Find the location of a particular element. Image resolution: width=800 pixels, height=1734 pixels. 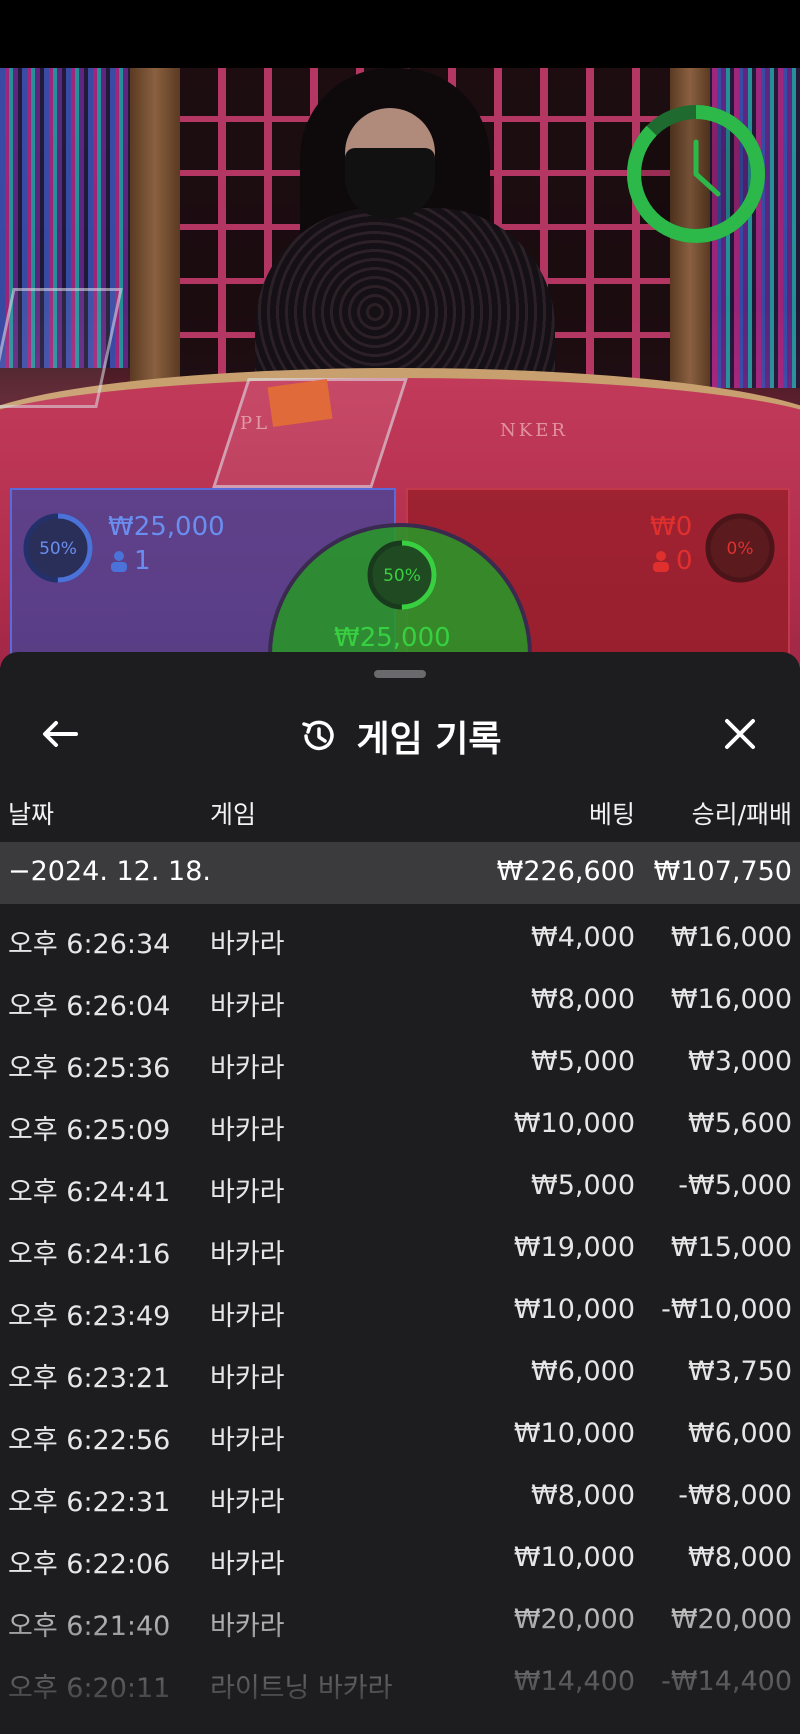

player-percent-ring: 50% is located at coordinates (58, 548).